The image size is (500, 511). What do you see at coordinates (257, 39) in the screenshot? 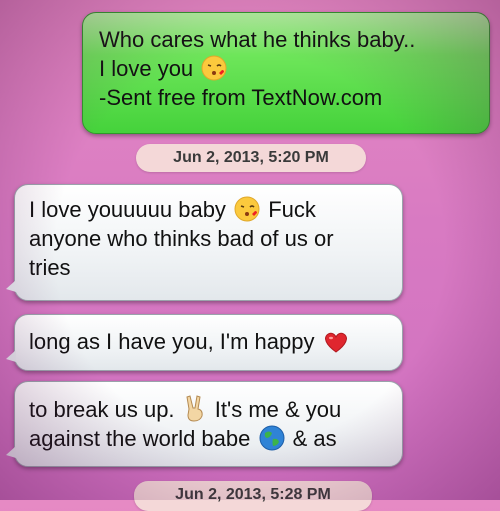
I see `message-text: Who cares what he thinks baby..` at bounding box center [257, 39].